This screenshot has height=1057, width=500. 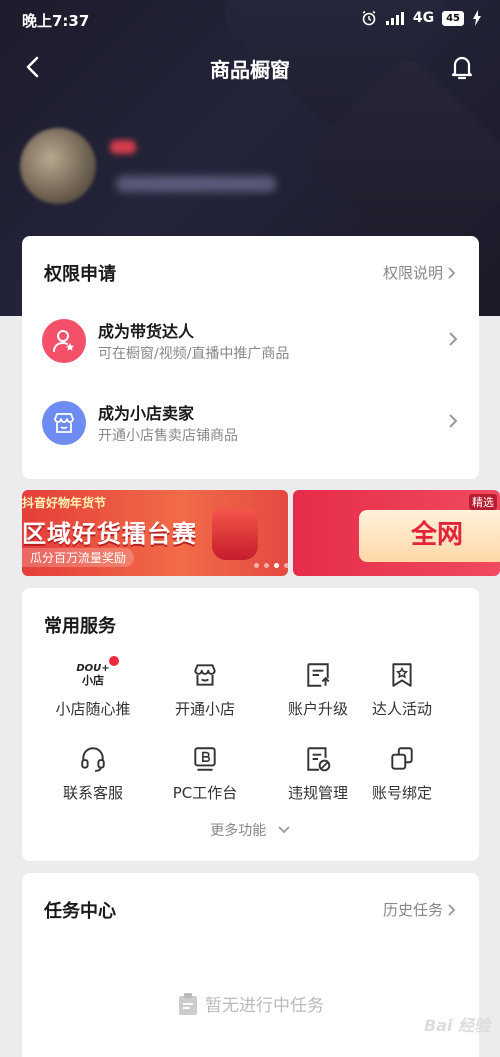 I want to click on status-icons: 4G 45, so click(x=421, y=18).